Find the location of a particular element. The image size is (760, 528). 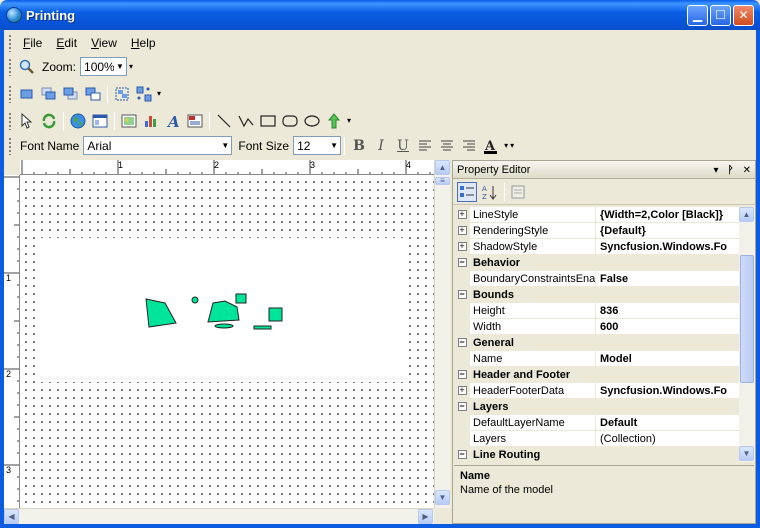

select-icon is located at coordinates (27, 121).